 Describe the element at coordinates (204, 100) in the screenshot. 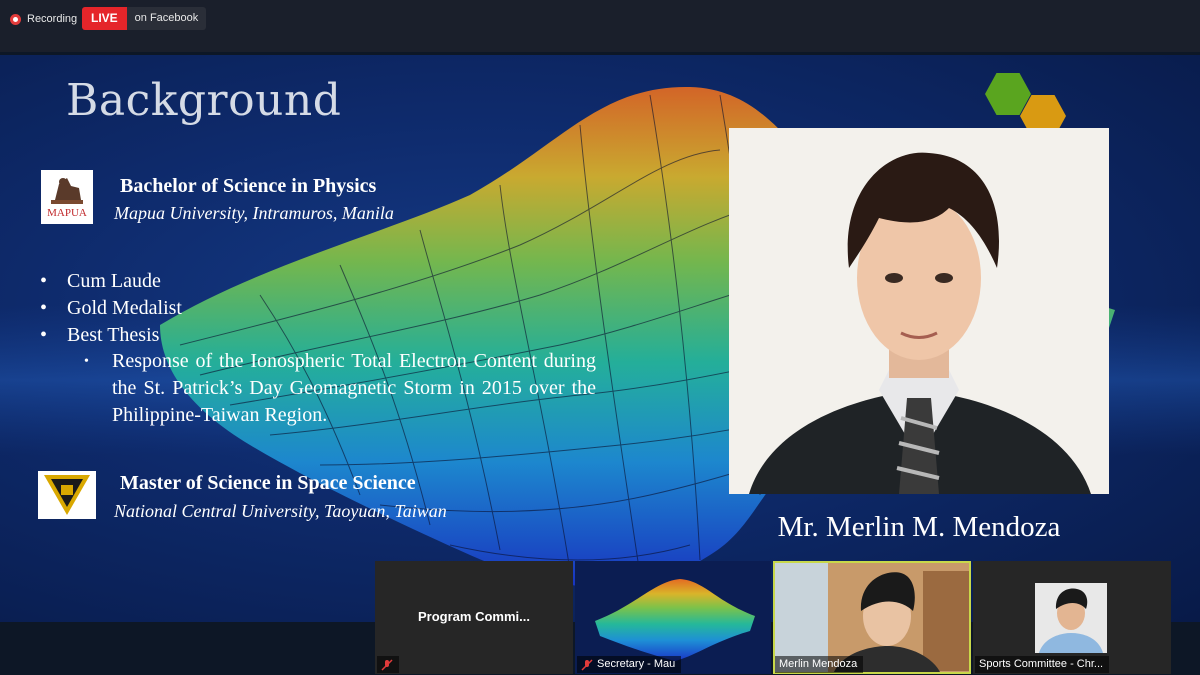

I see `slide-title: Background` at that location.